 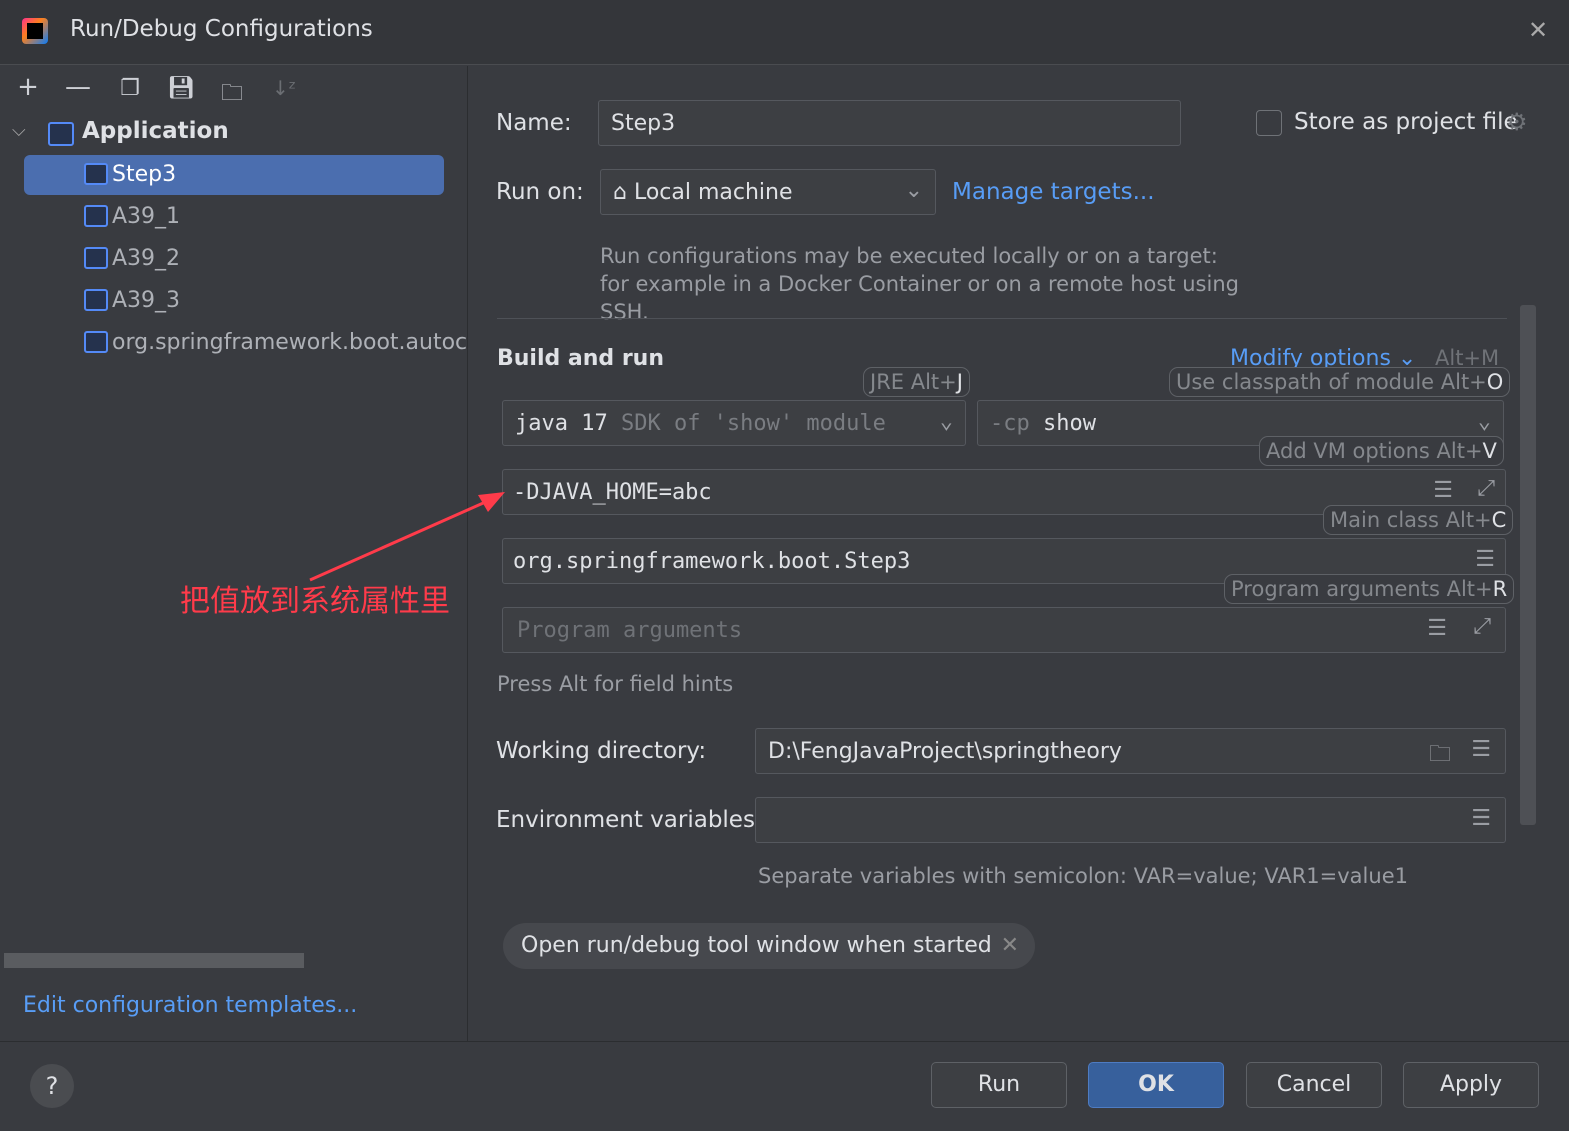 I want to click on program-args-placeholder: Program arguments, so click(x=630, y=630).